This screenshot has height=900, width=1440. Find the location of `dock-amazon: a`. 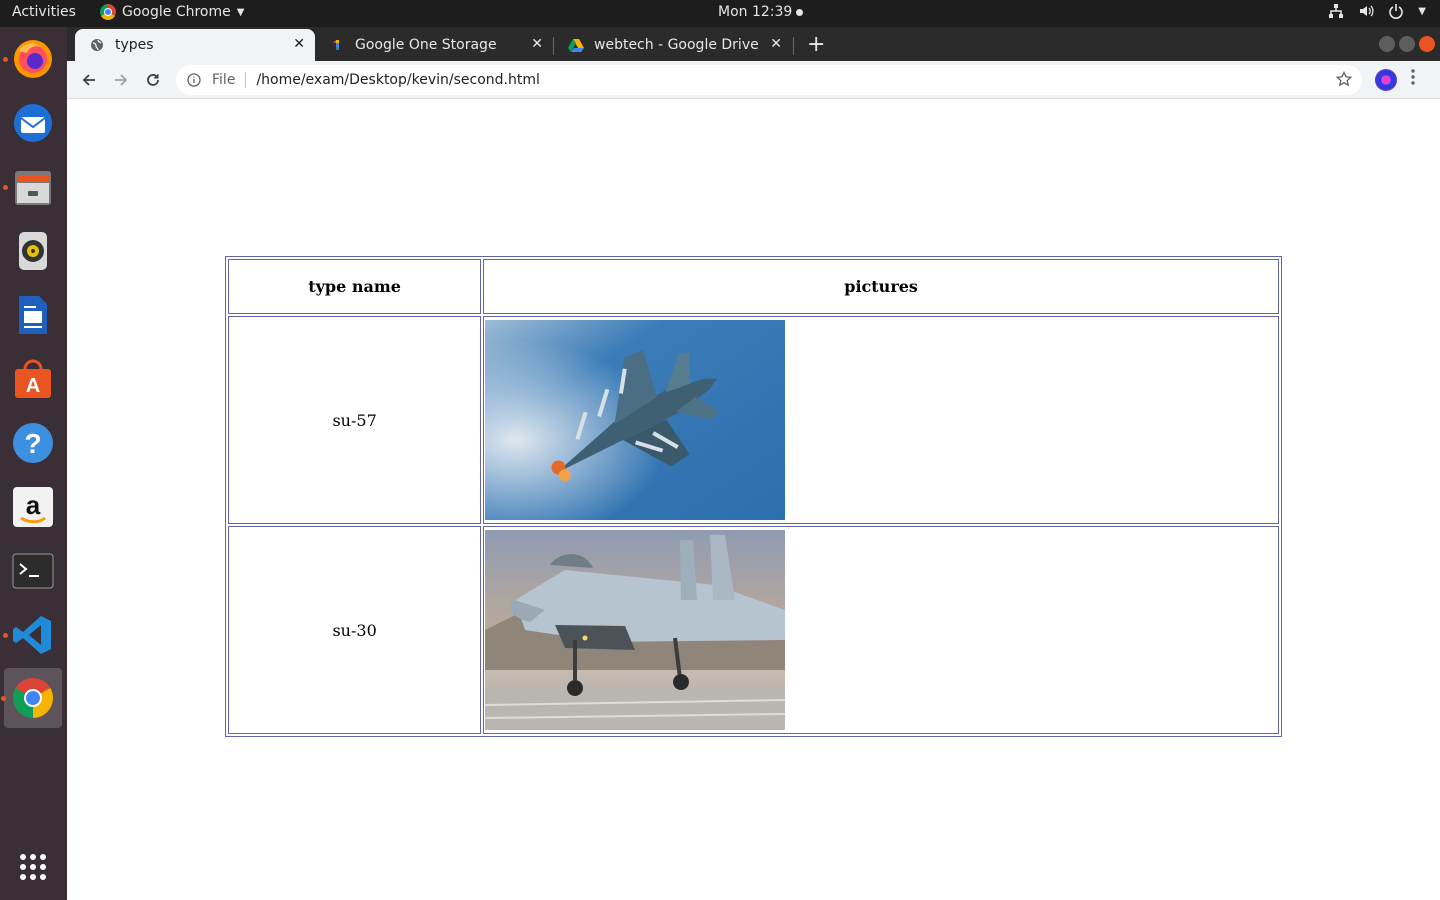

dock-amazon: a is located at coordinates (33, 507).